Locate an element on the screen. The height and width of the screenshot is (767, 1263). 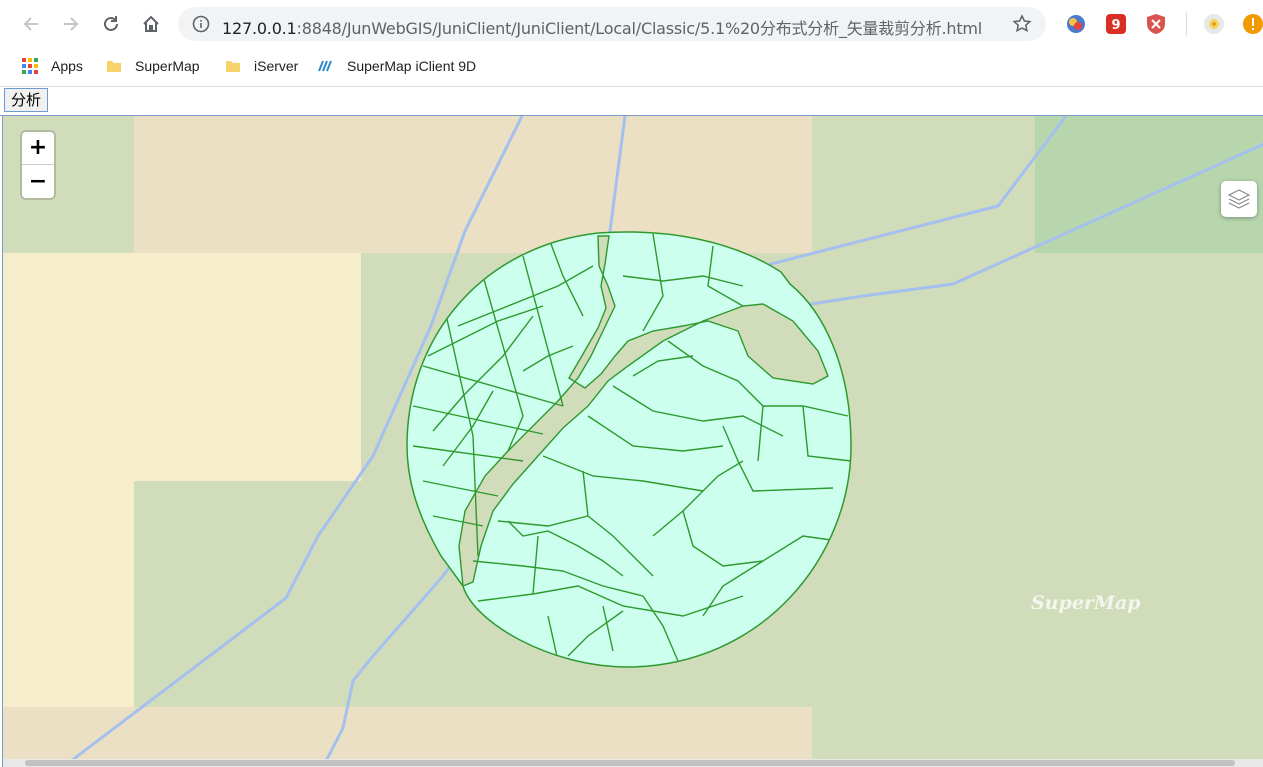
bookmark-supermap-iclient: SuperMap iClient 9D is located at coordinates (397, 66).